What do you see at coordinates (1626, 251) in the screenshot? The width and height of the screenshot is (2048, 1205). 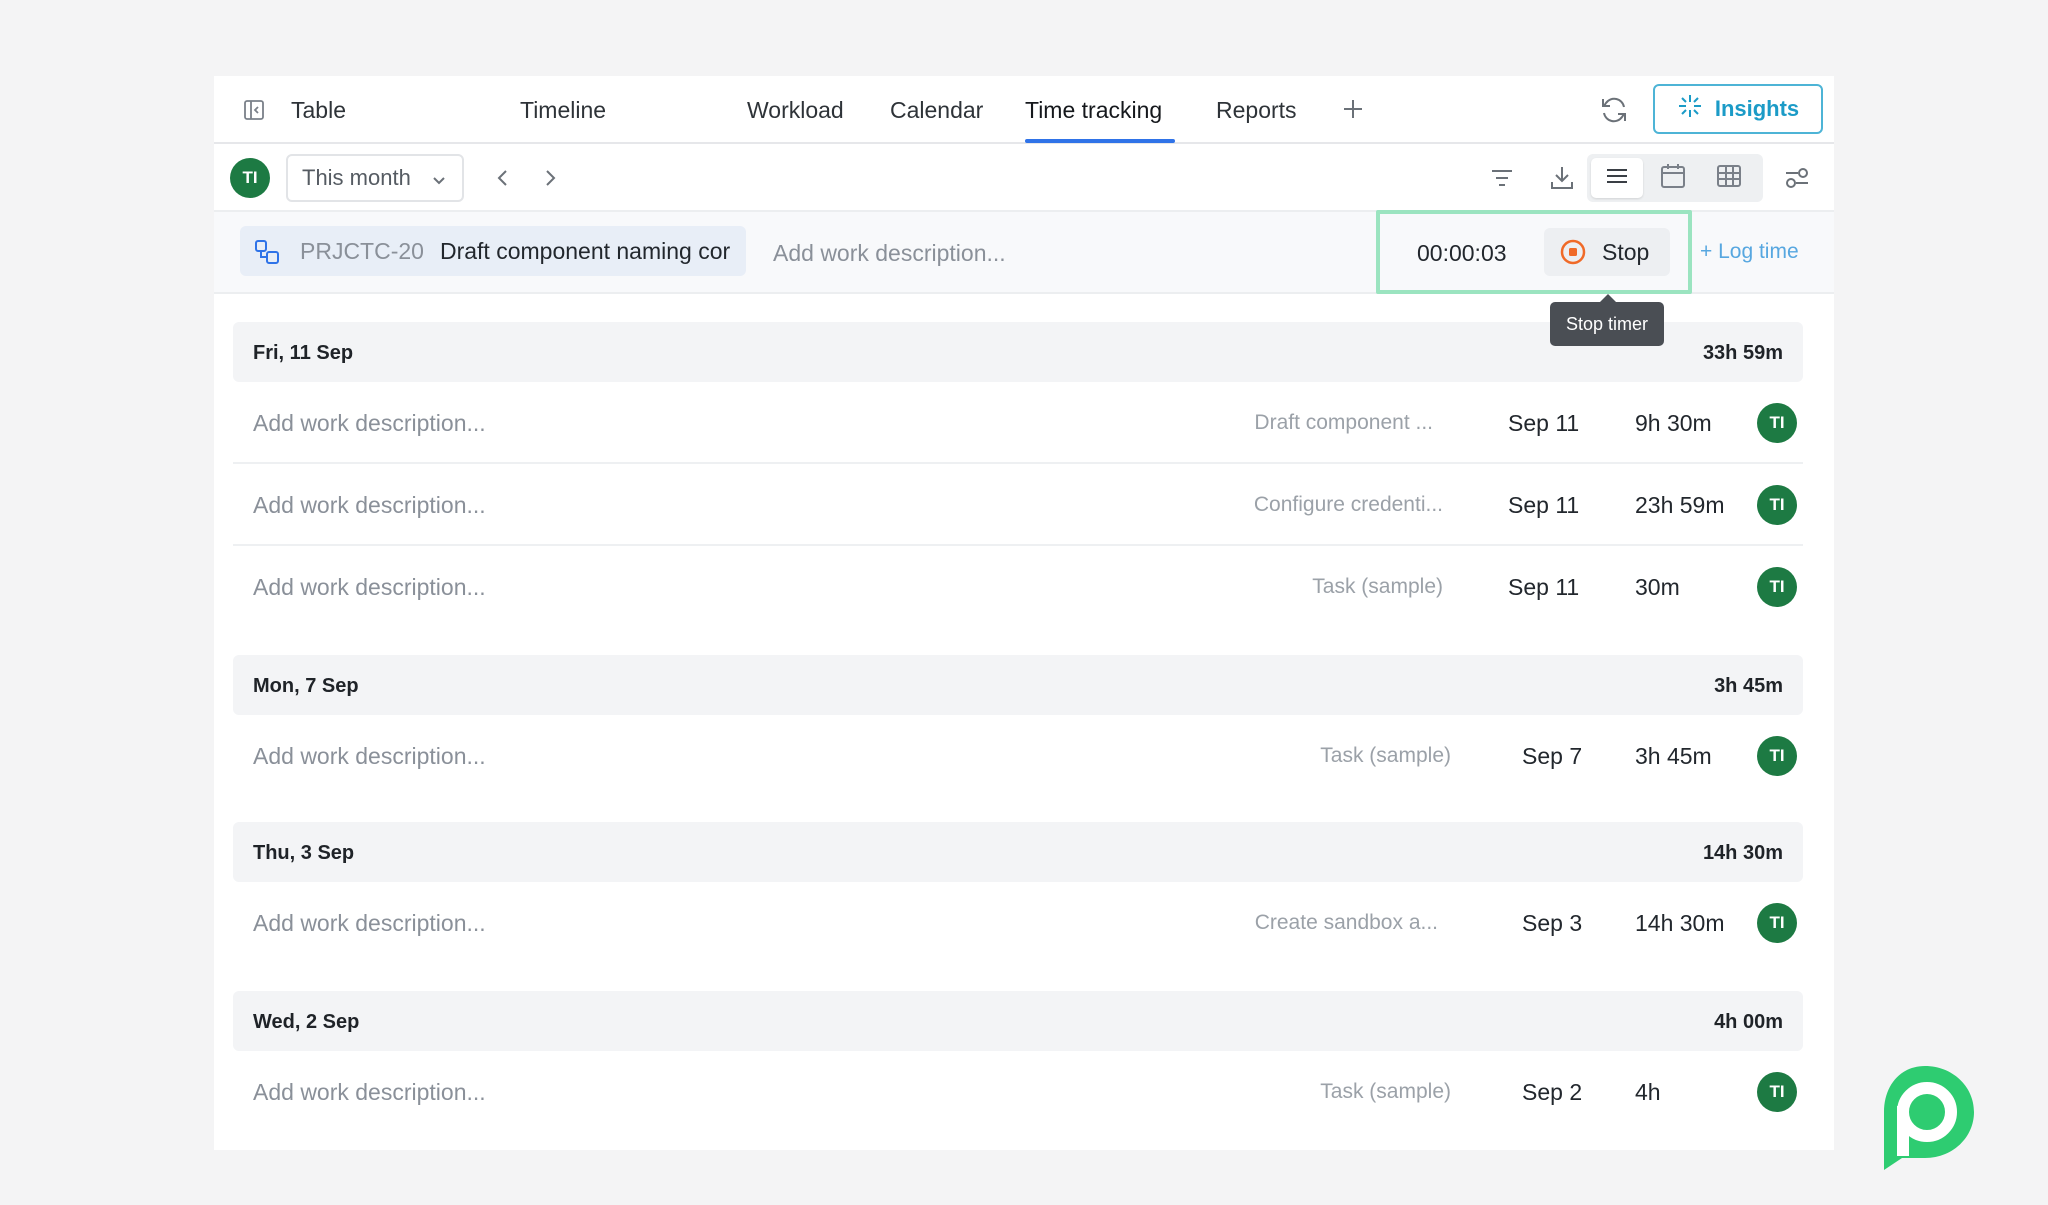 I see `stop-label: Stop` at bounding box center [1626, 251].